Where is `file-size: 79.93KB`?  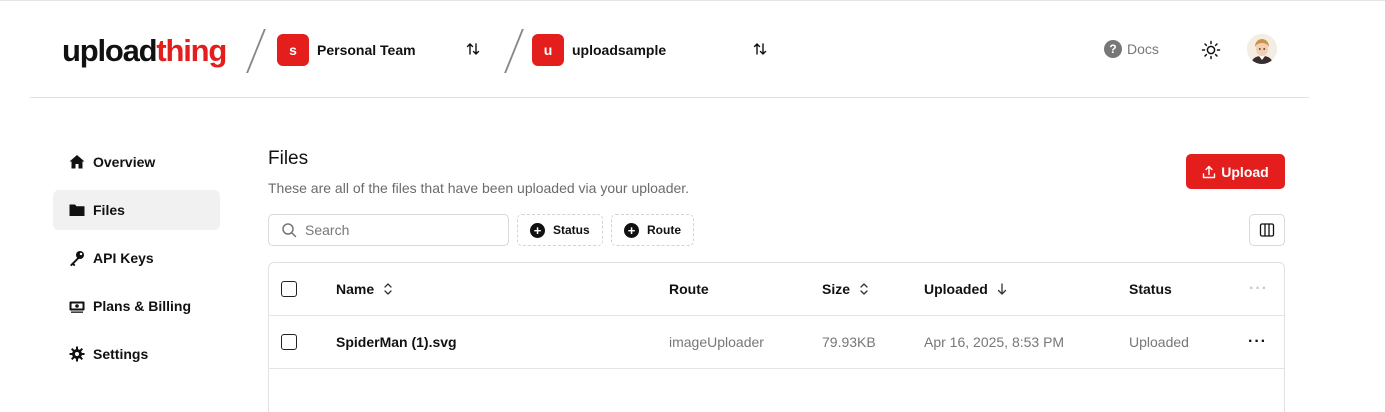 file-size: 79.93KB is located at coordinates (849, 342).